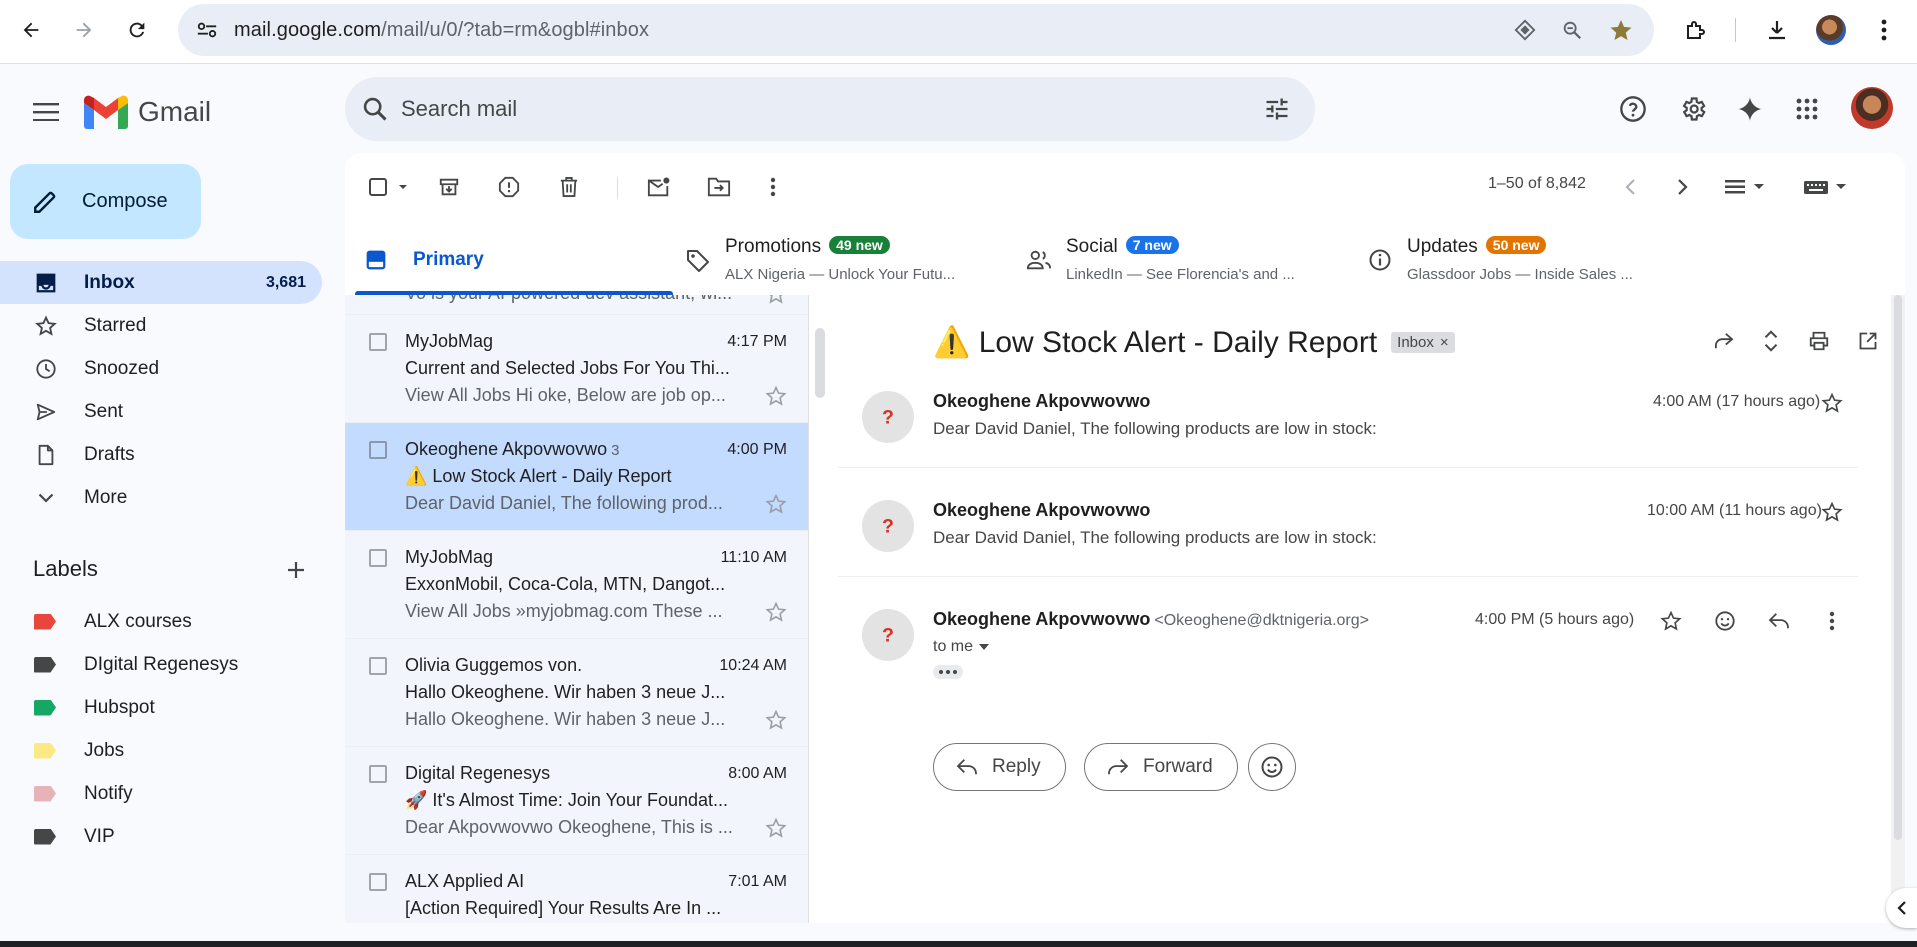 The width and height of the screenshot is (1917, 947). Describe the element at coordinates (161, 750) in the screenshot. I see `label-item: Jobs` at that location.